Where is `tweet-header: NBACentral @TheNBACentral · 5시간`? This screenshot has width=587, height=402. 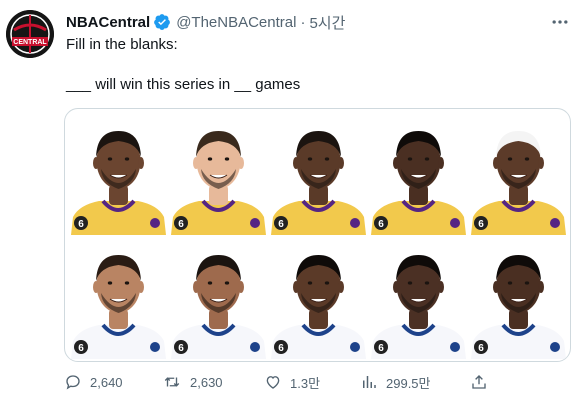
tweet-header: NBACentral @TheNBACentral · 5시간 is located at coordinates (205, 22).